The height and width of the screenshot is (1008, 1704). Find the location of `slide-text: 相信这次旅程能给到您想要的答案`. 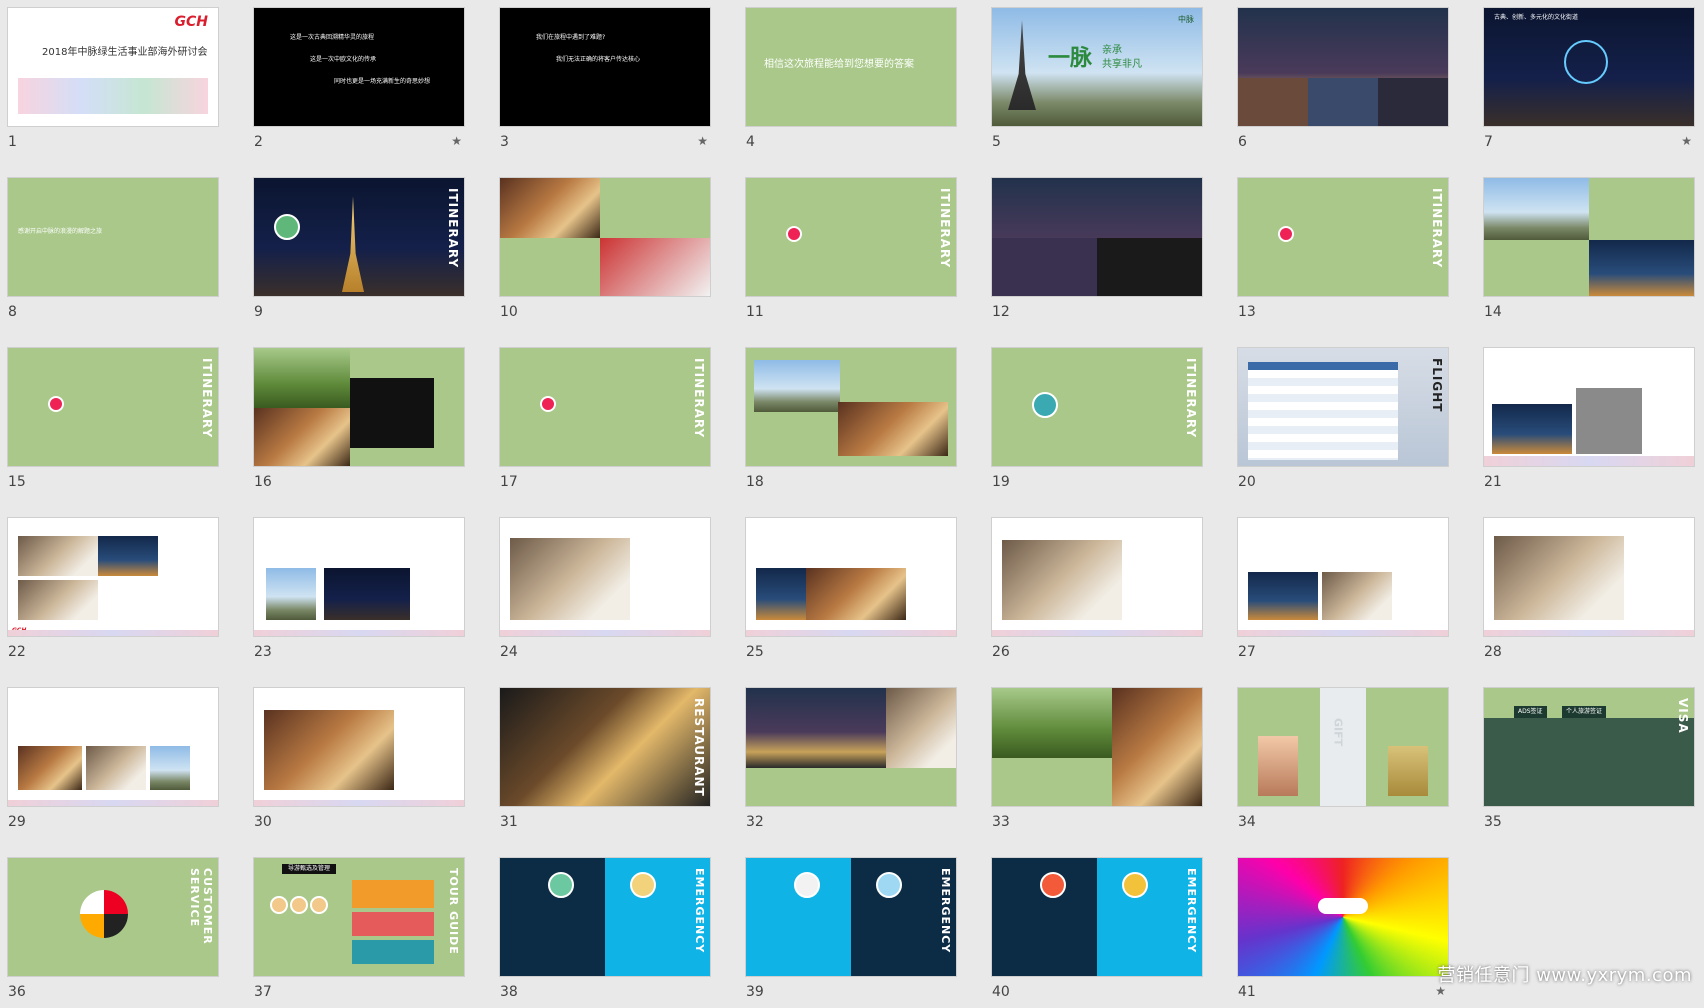

slide-text: 相信这次旅程能给到您想要的答案 is located at coordinates (839, 64).